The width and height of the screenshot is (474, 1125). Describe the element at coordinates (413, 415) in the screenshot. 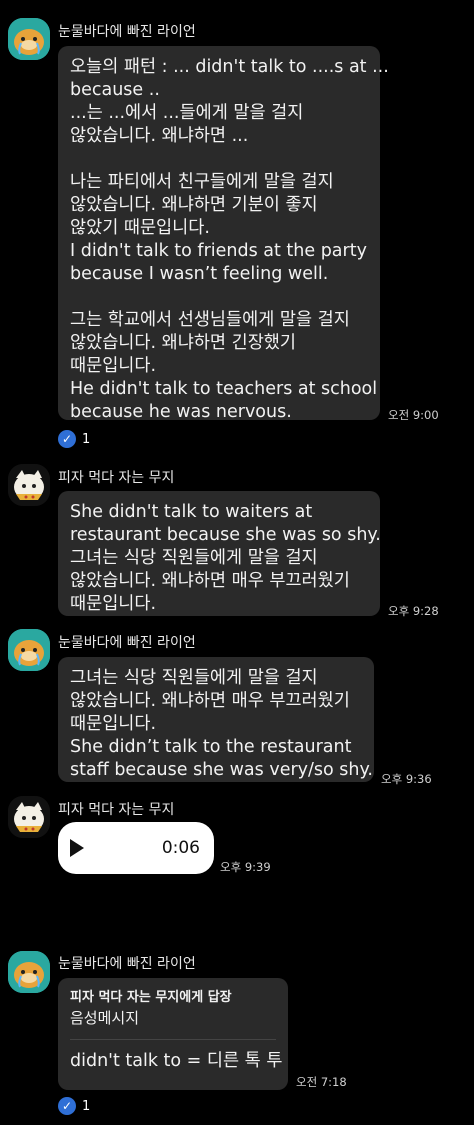

I see `message-time: 오전 9:00` at that location.